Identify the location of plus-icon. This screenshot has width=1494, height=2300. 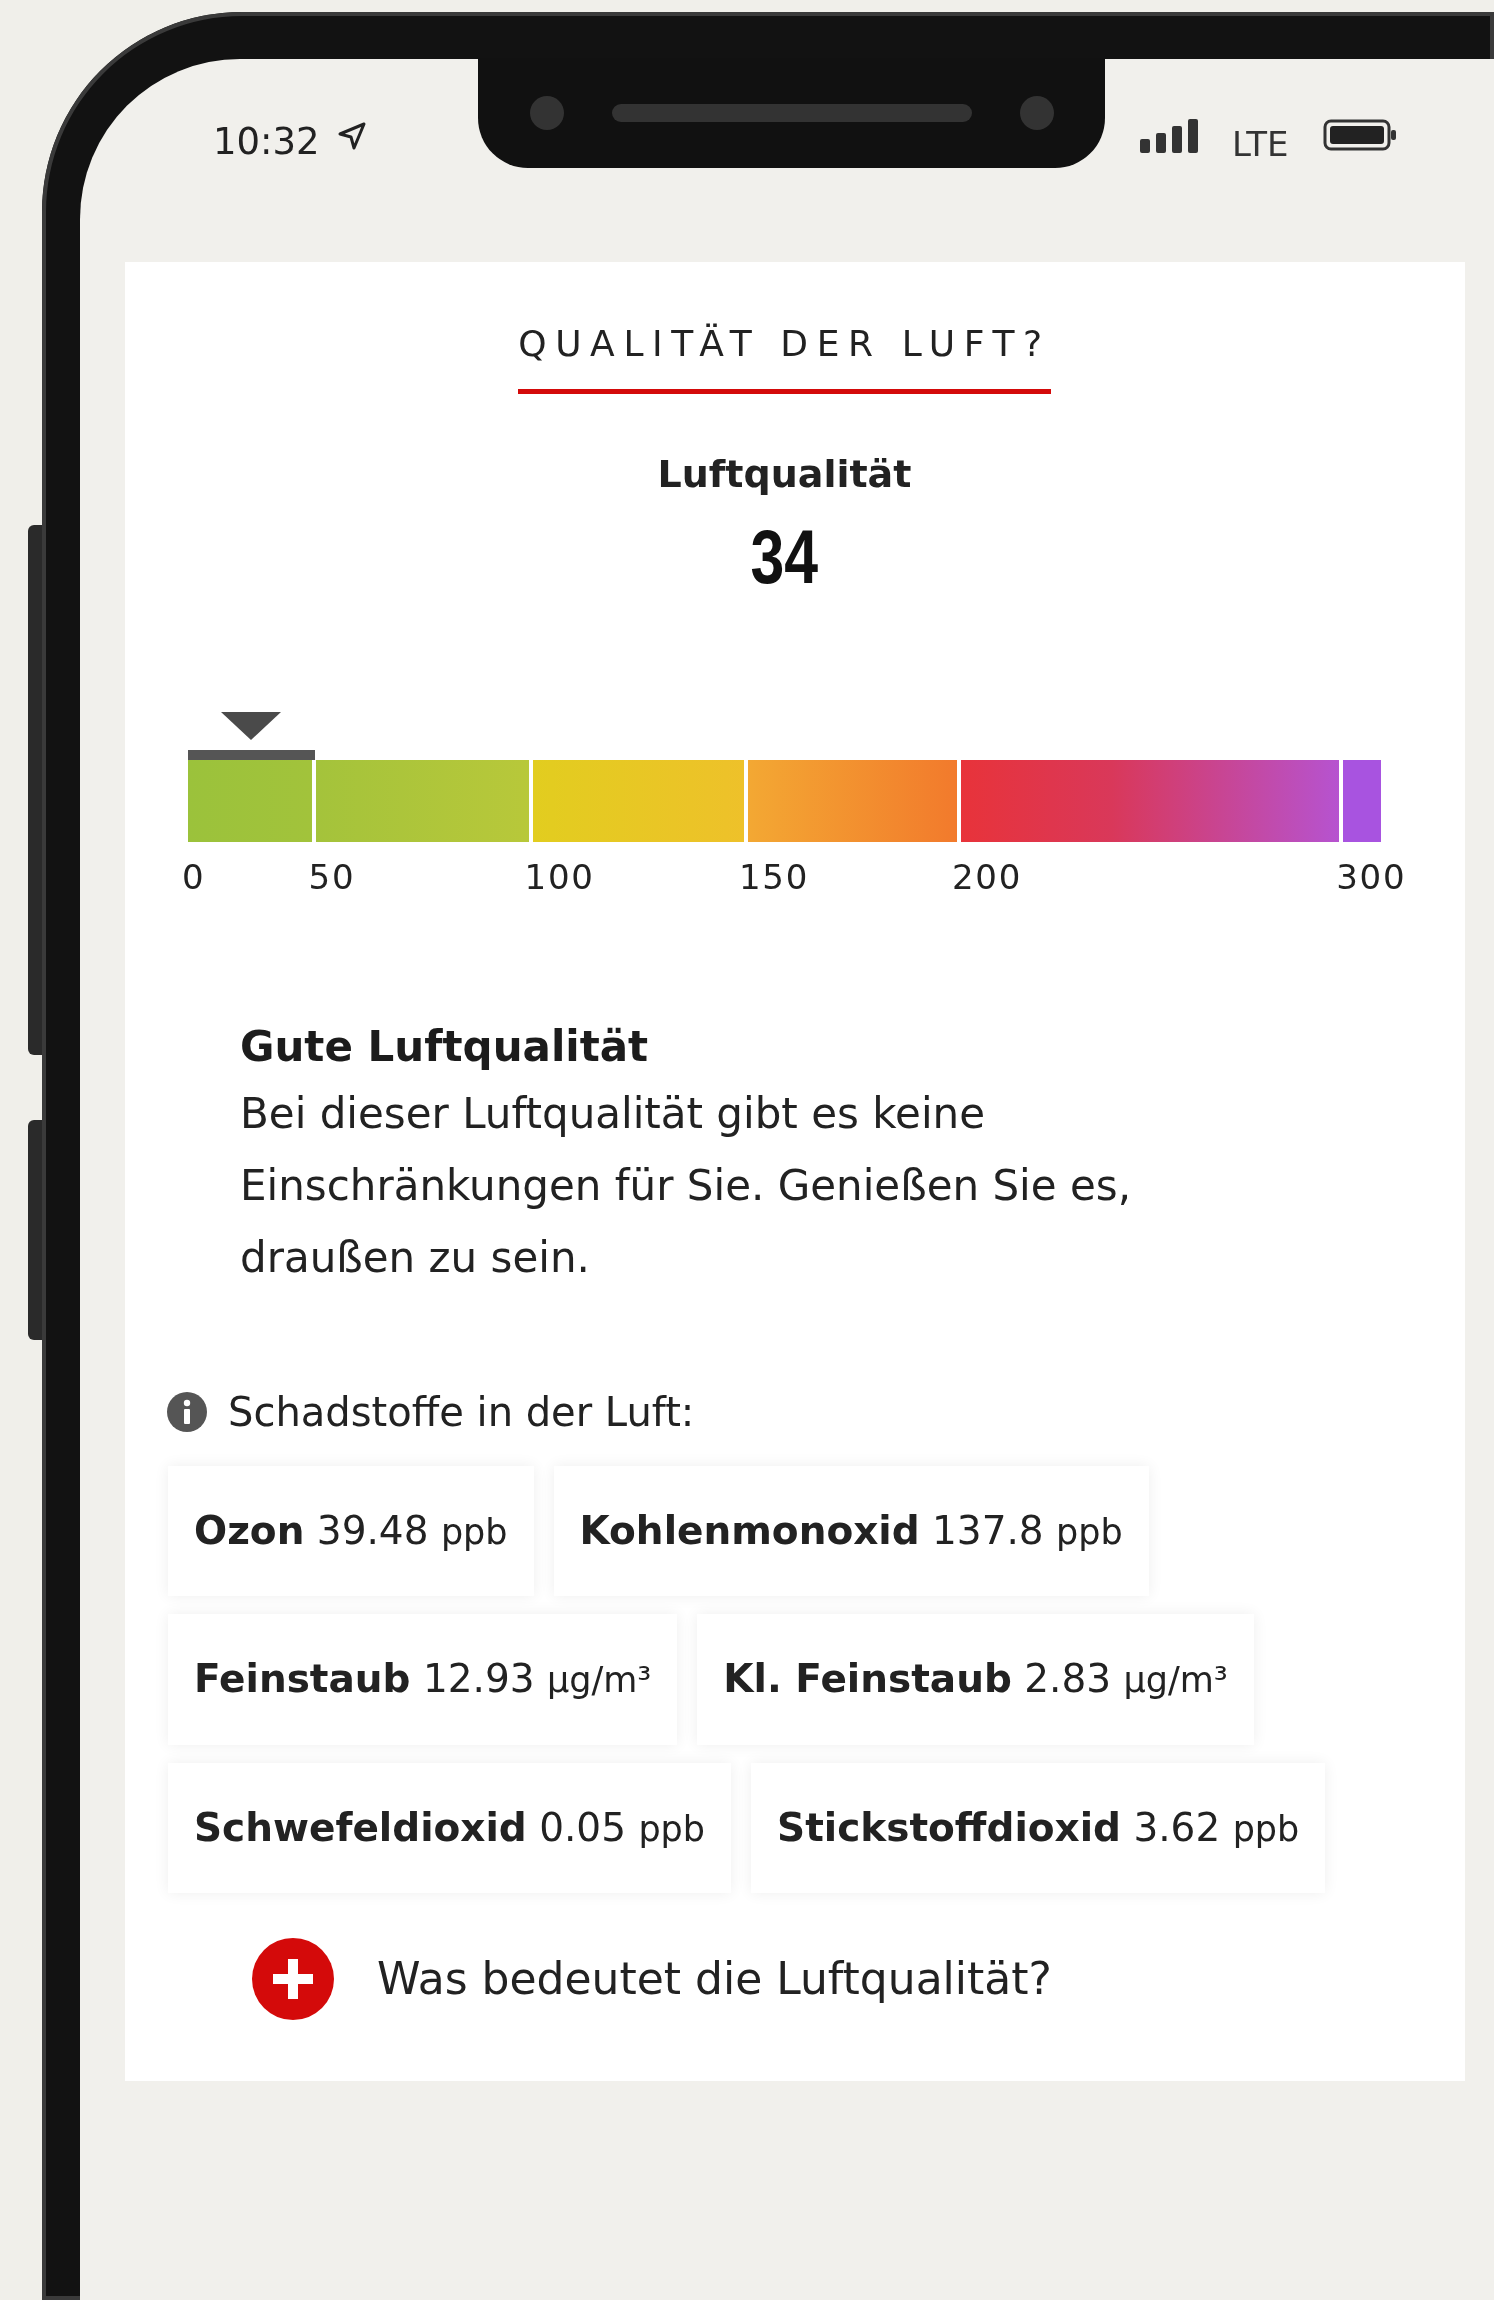
(293, 1979).